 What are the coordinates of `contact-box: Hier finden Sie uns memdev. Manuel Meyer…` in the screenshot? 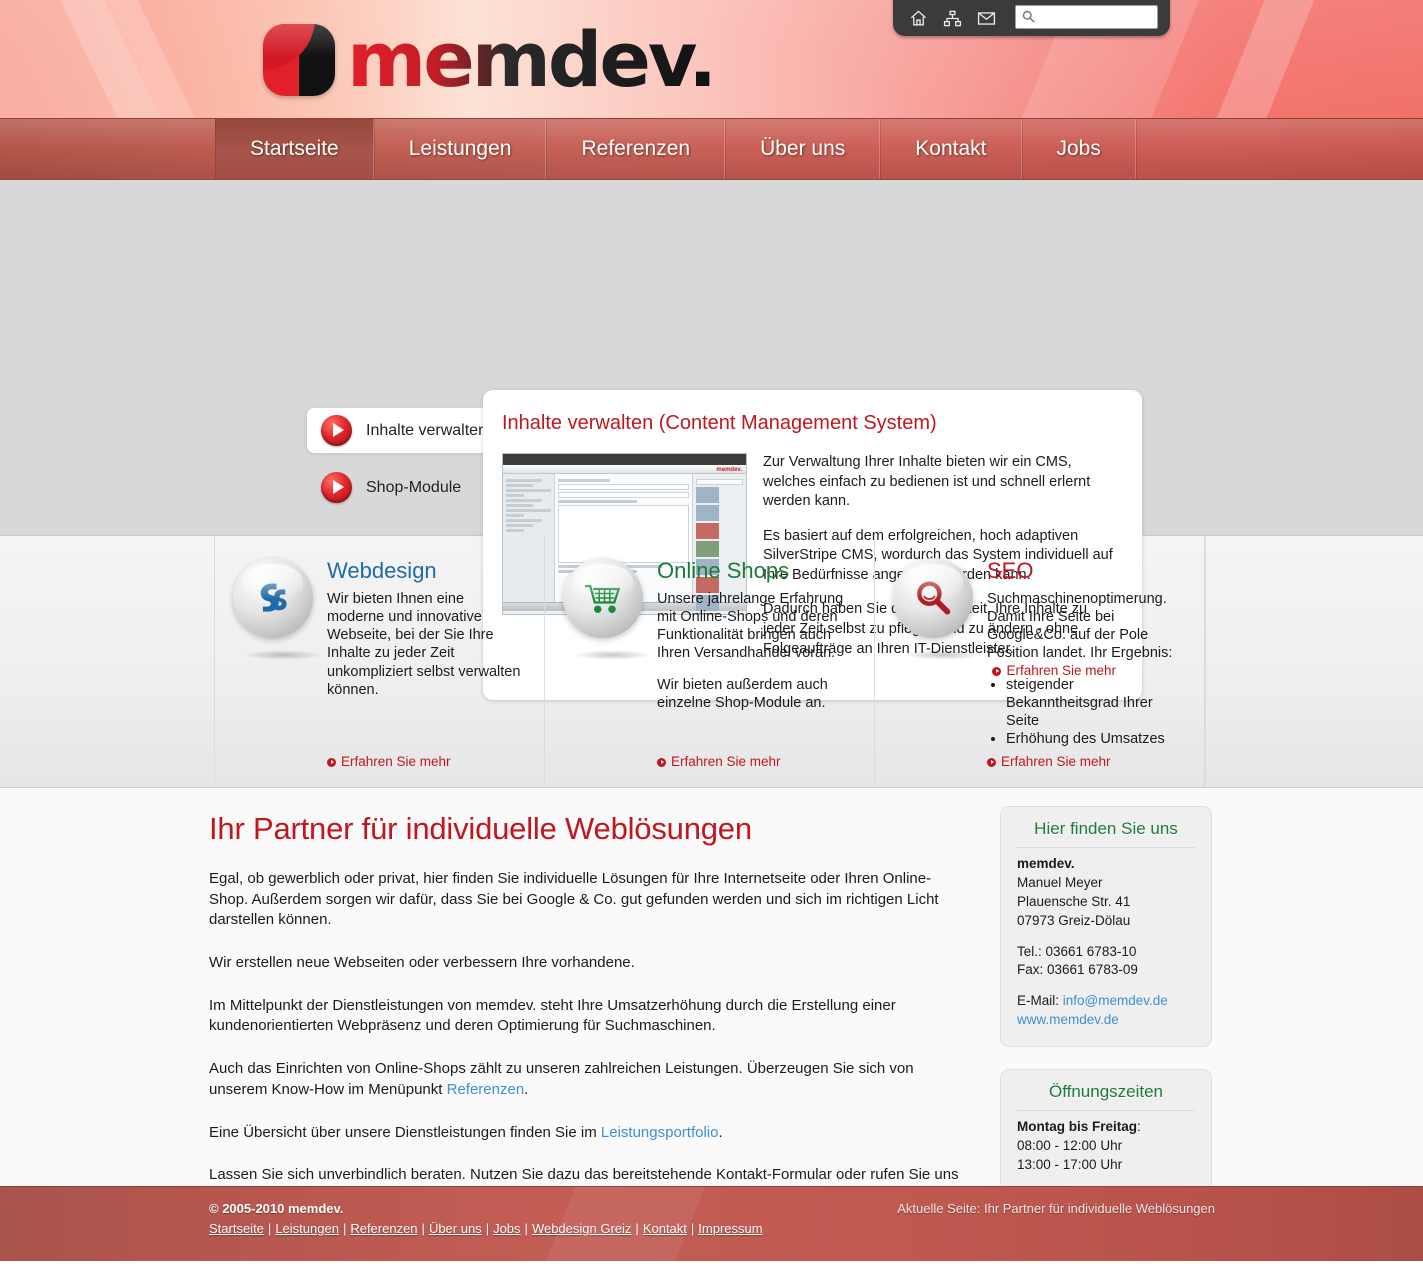 It's located at (1106, 927).